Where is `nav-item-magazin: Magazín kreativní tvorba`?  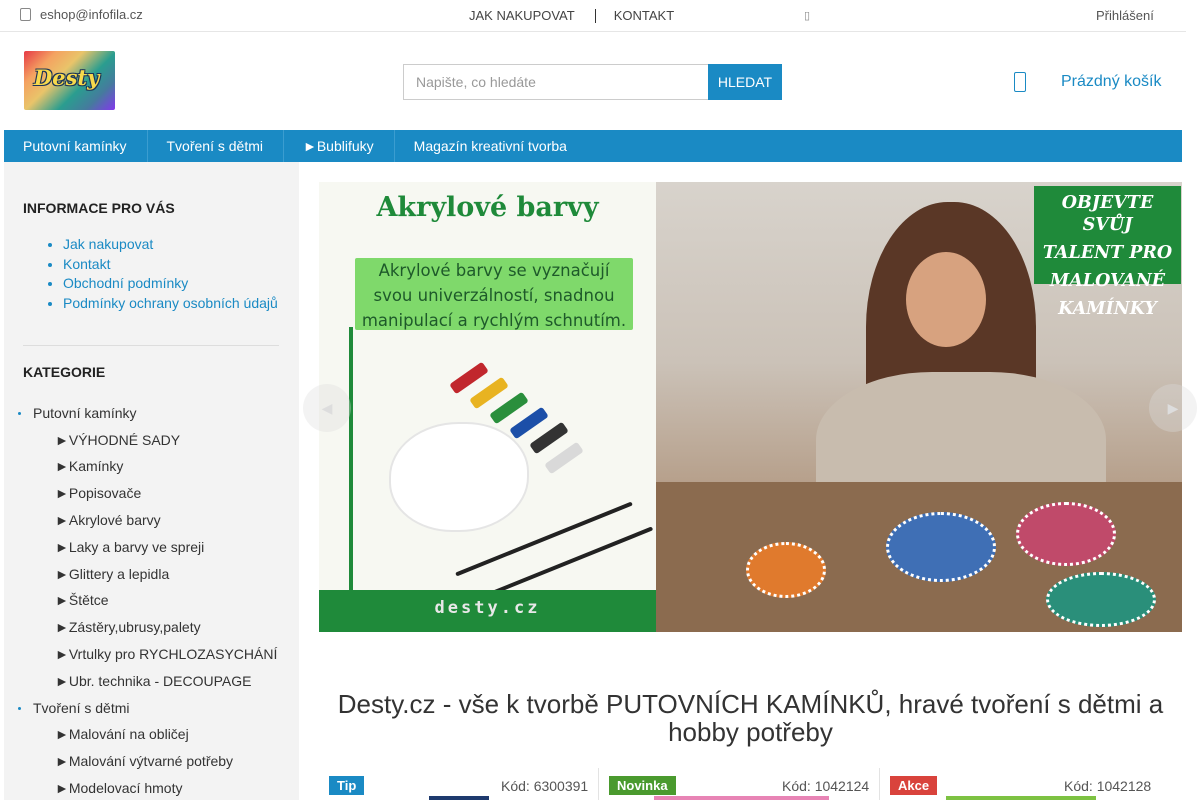
nav-item-magazin: Magazín kreativní tvorba is located at coordinates (491, 146).